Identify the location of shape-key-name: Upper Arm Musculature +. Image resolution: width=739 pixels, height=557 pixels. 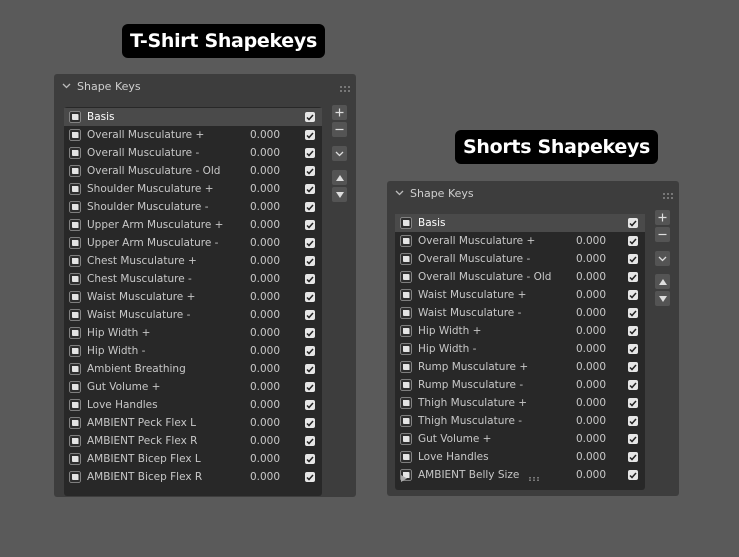
(204, 225).